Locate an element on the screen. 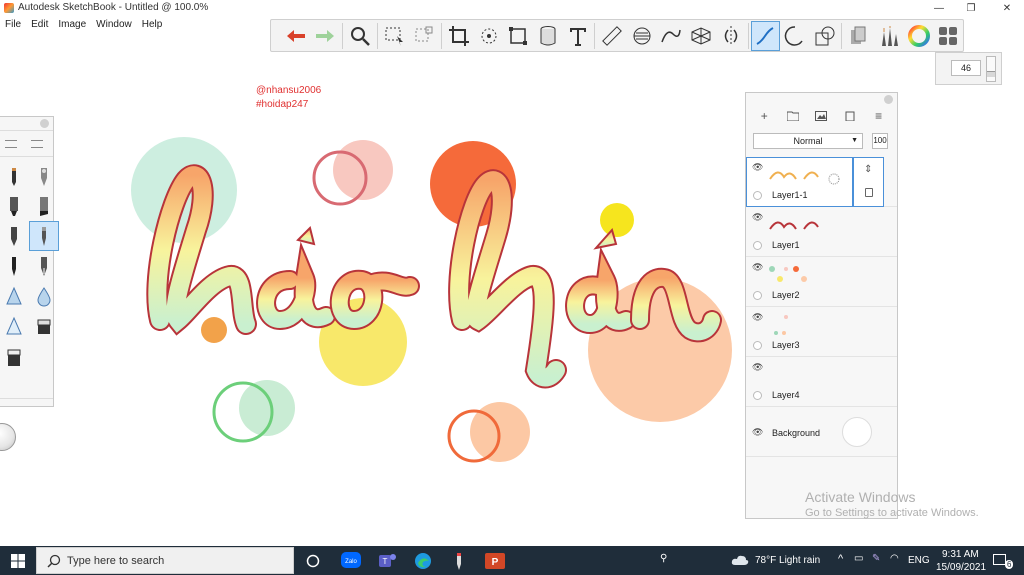 The width and height of the screenshot is (1024, 575). calligraphy-pen-icon is located at coordinates (14, 266).